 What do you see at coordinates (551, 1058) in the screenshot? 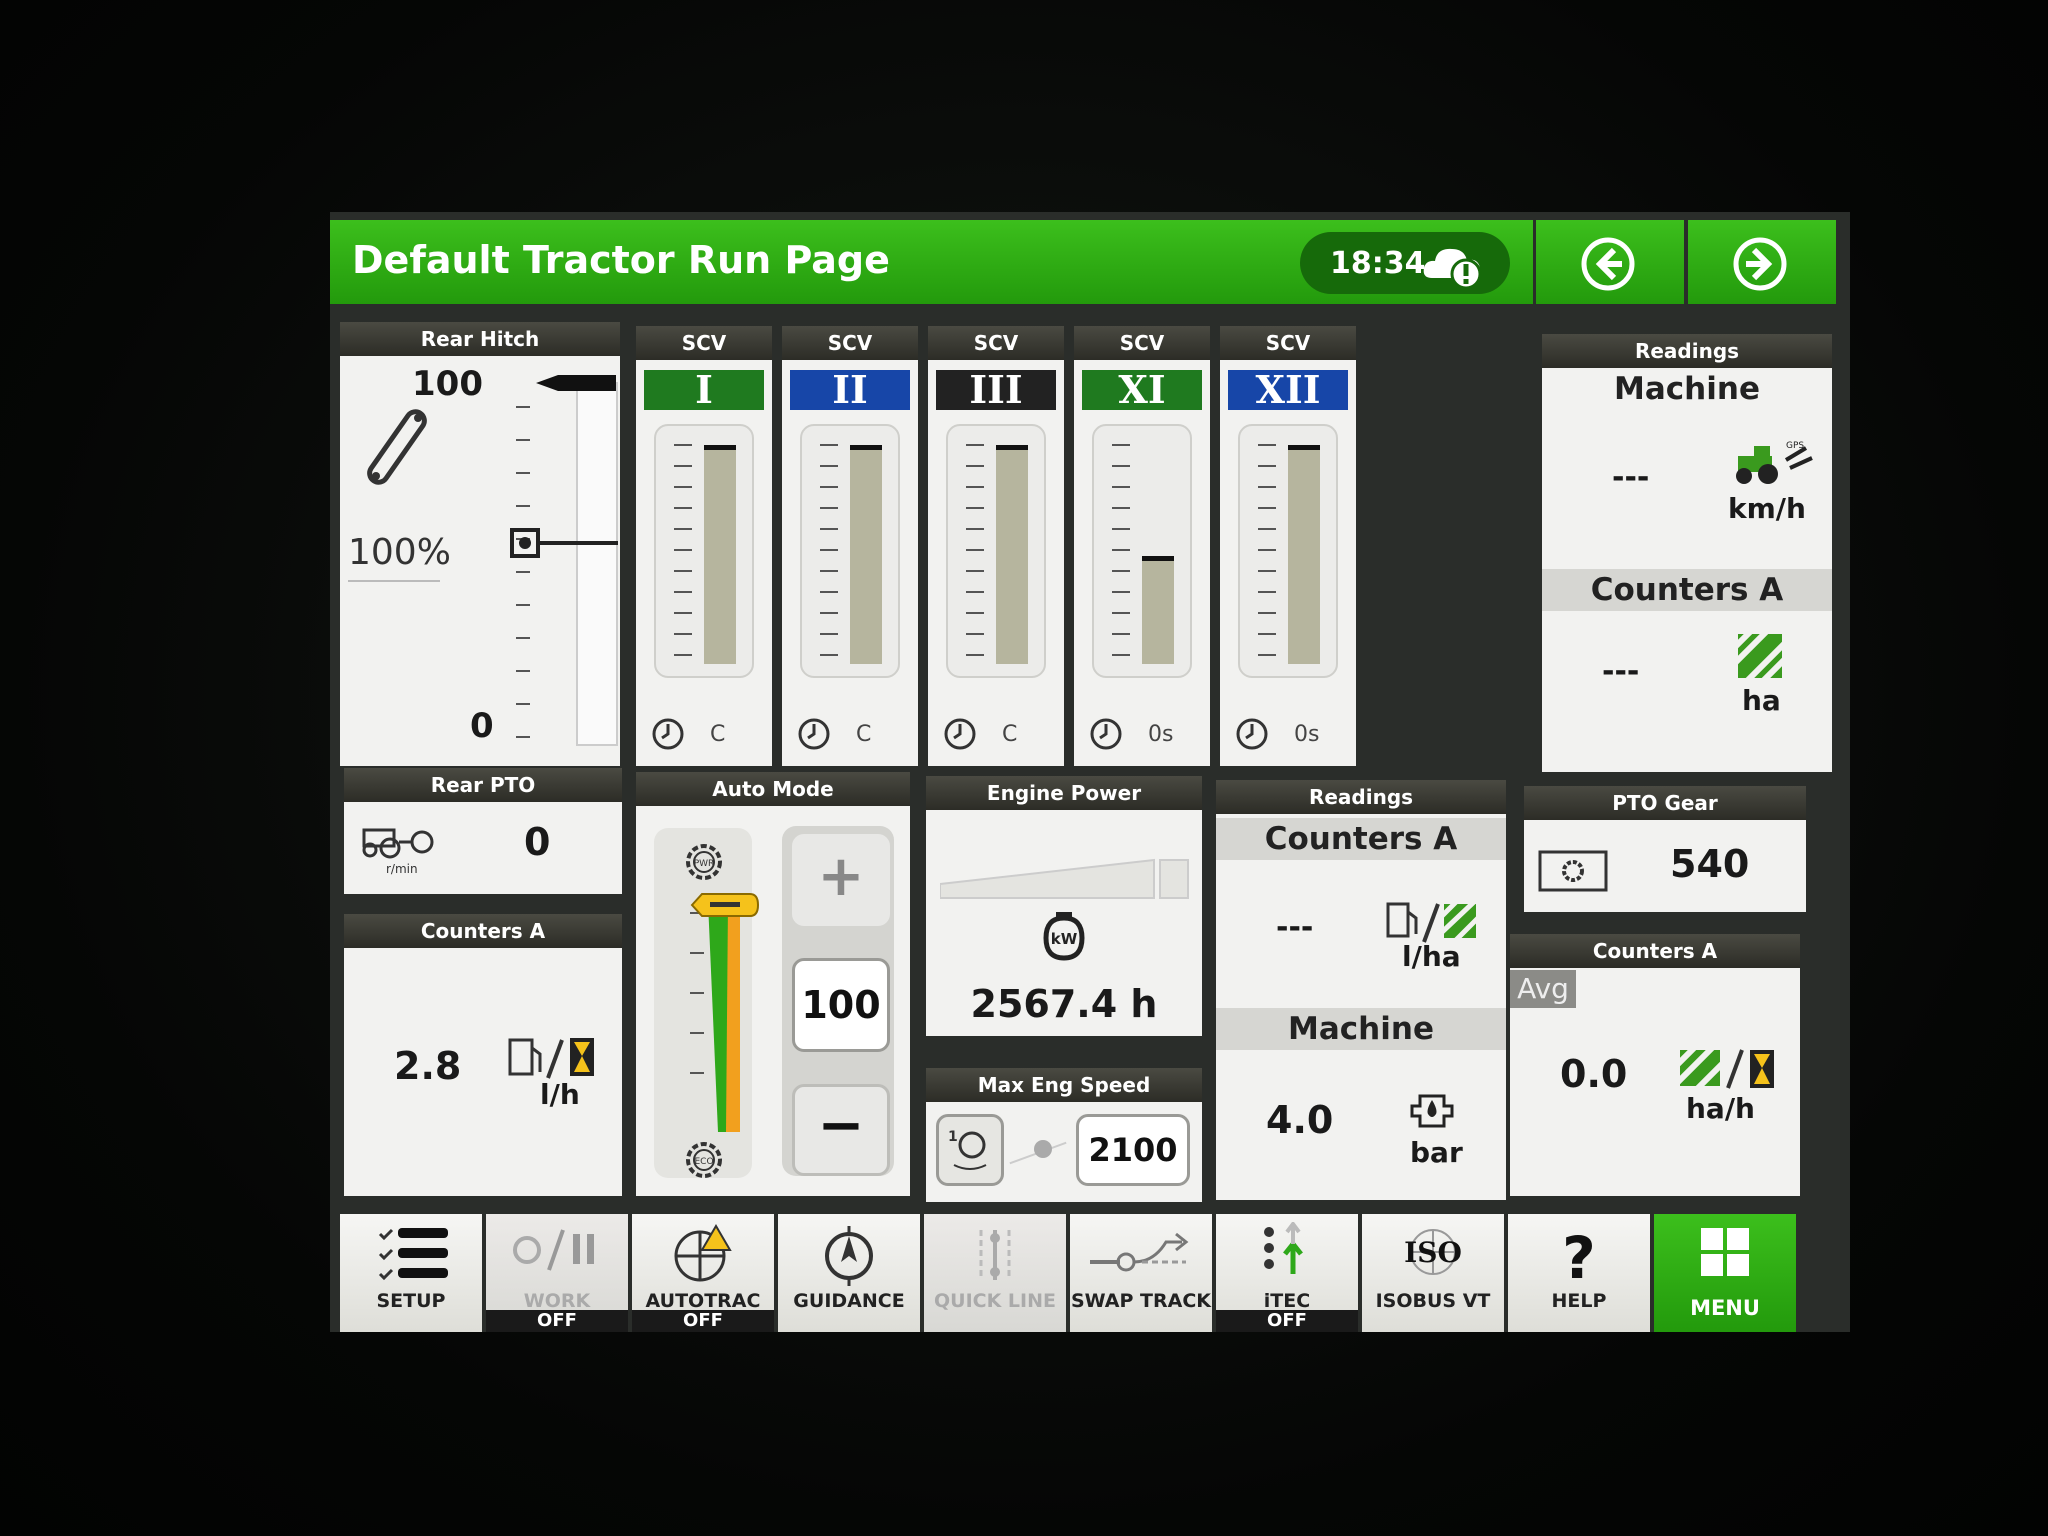
I see `fuel-per-time-icon` at bounding box center [551, 1058].